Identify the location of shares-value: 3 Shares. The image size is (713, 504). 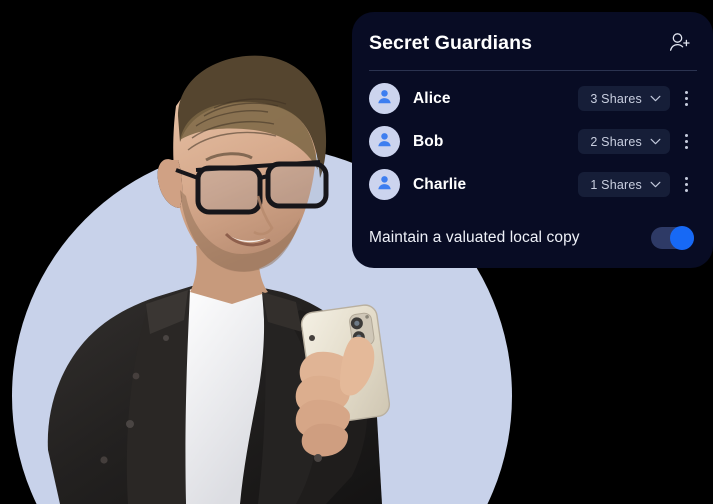
(616, 98).